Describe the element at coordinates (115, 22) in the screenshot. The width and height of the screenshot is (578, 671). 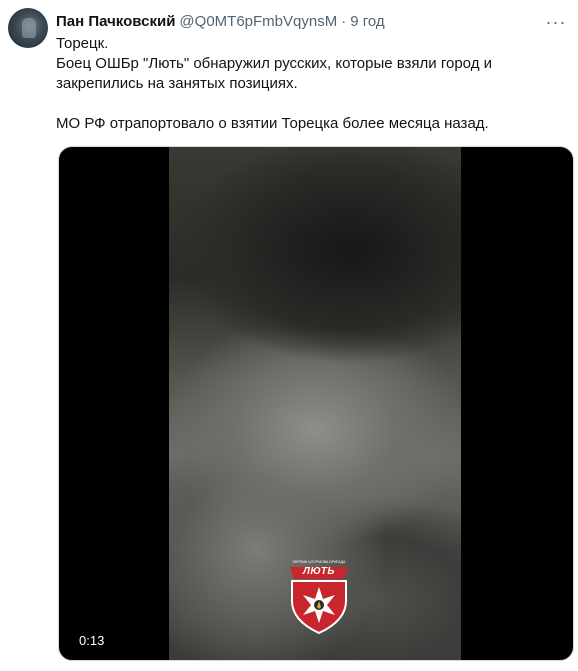
I see `display-name: Пан Пачковский` at that location.